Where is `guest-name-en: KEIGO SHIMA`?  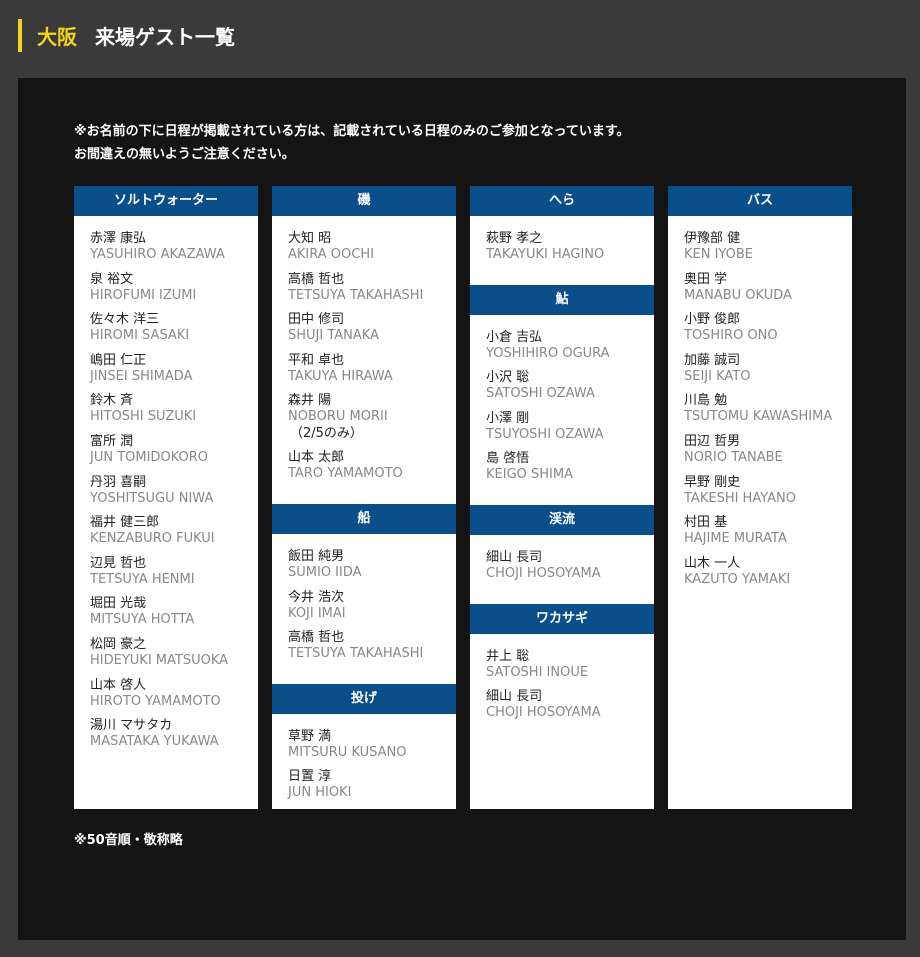 guest-name-en: KEIGO SHIMA is located at coordinates (529, 475).